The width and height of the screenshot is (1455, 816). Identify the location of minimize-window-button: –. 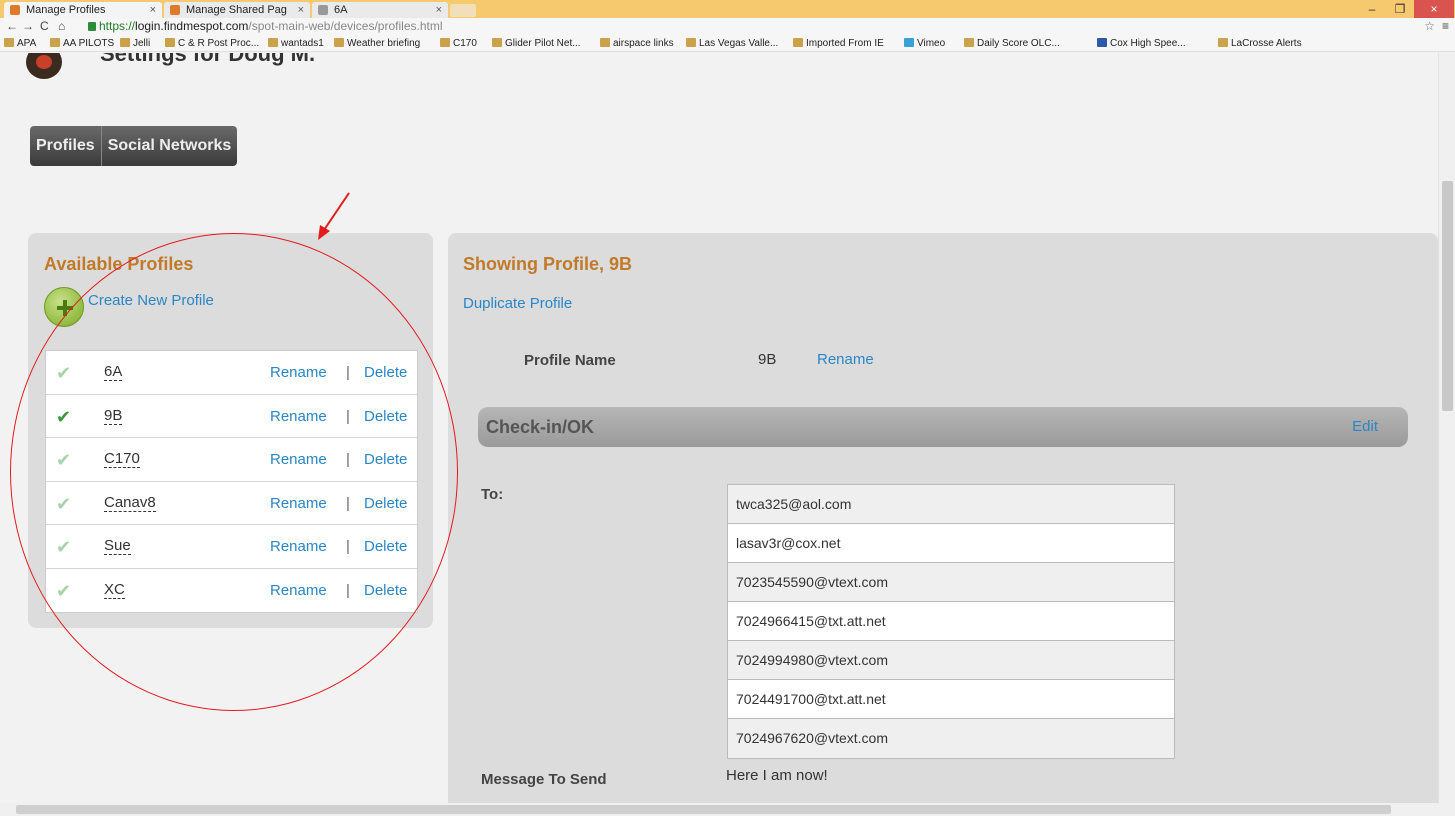
(1372, 9).